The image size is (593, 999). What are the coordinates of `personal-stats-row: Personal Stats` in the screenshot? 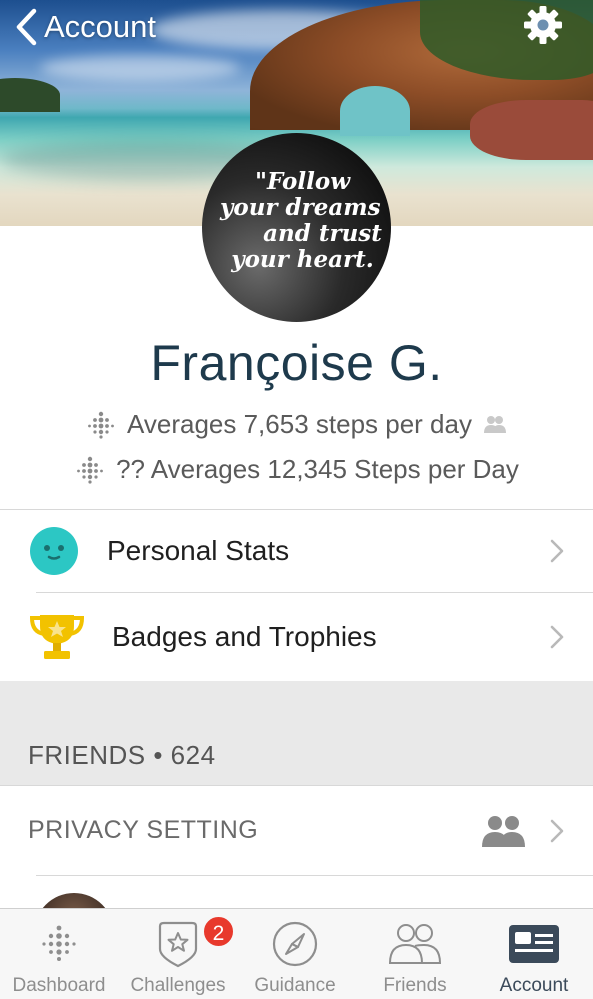 It's located at (296, 551).